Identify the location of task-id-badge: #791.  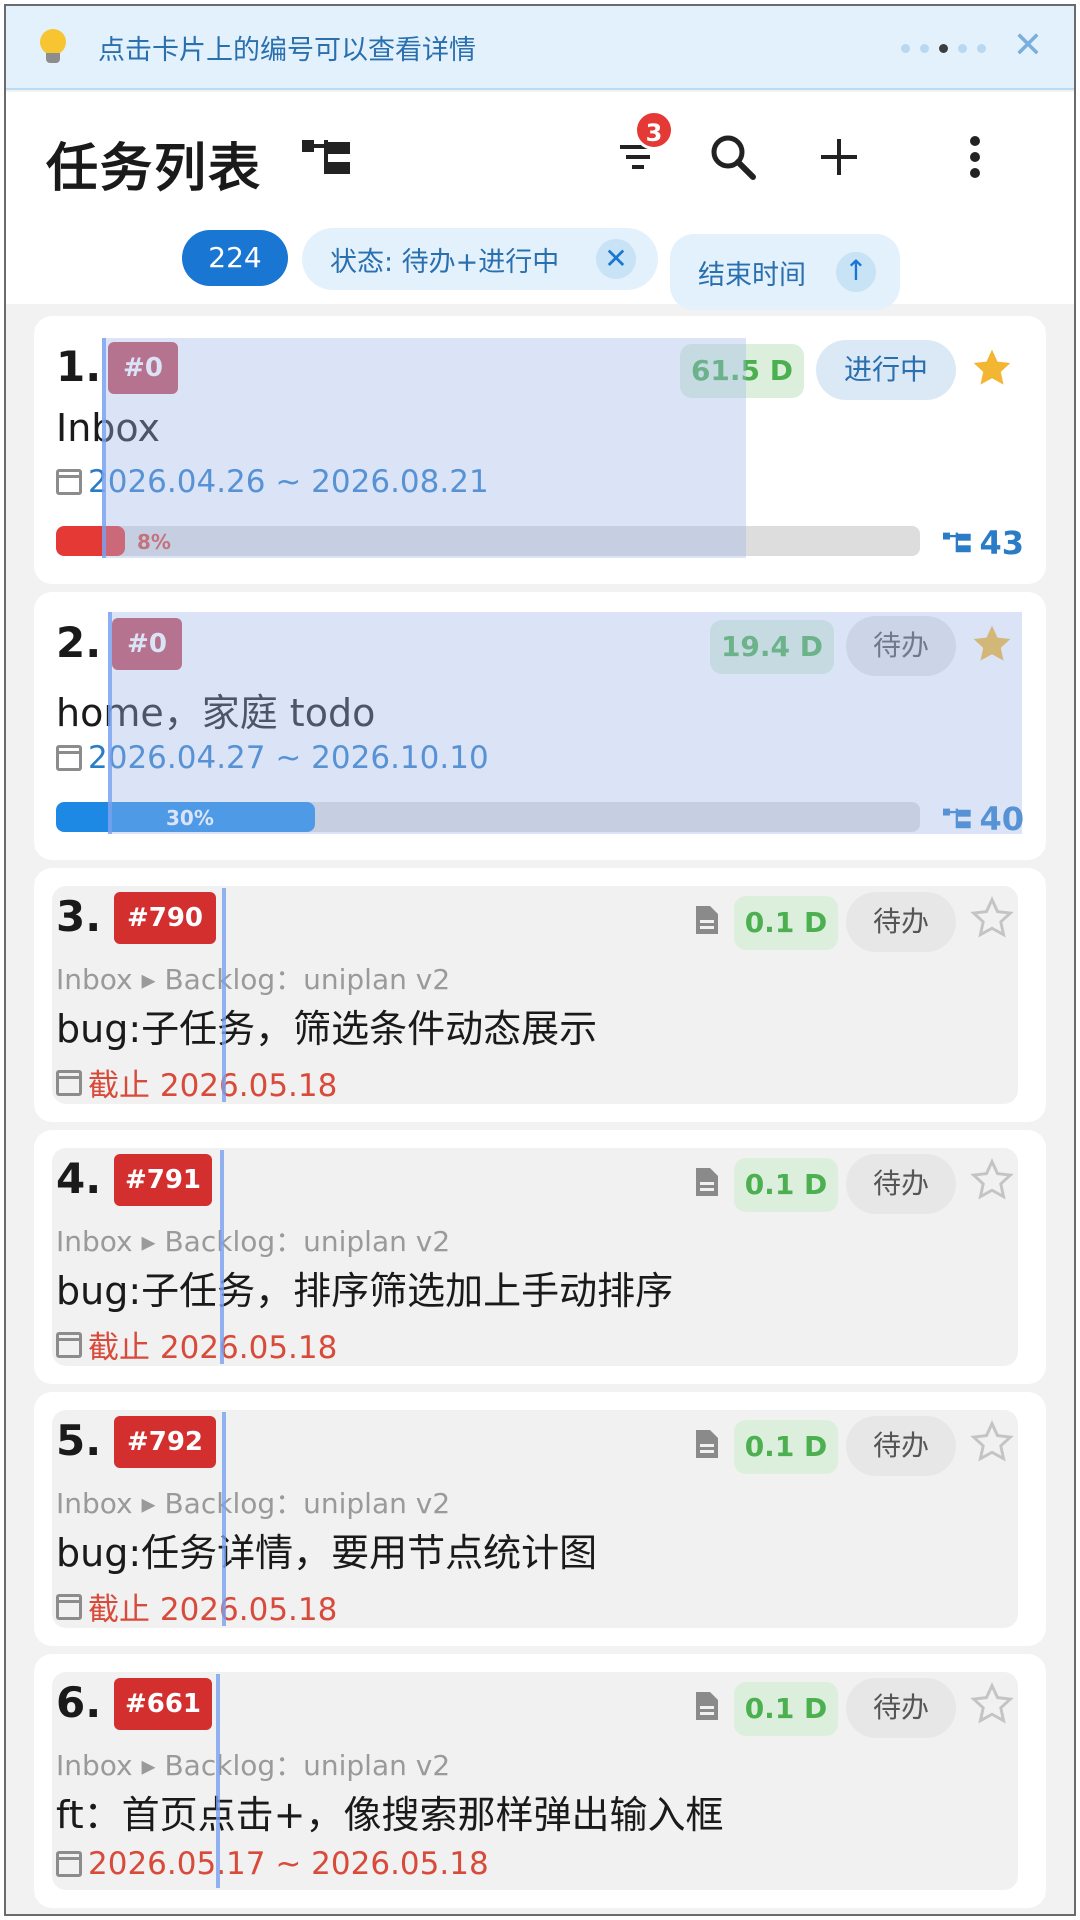
(163, 1180).